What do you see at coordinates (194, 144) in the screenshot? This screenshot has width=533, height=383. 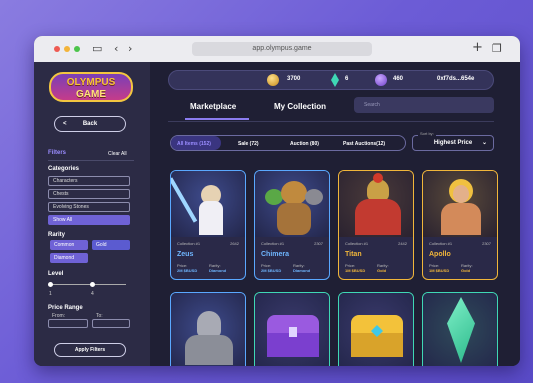 I see `filter-all-items: All Items (152)` at bounding box center [194, 144].